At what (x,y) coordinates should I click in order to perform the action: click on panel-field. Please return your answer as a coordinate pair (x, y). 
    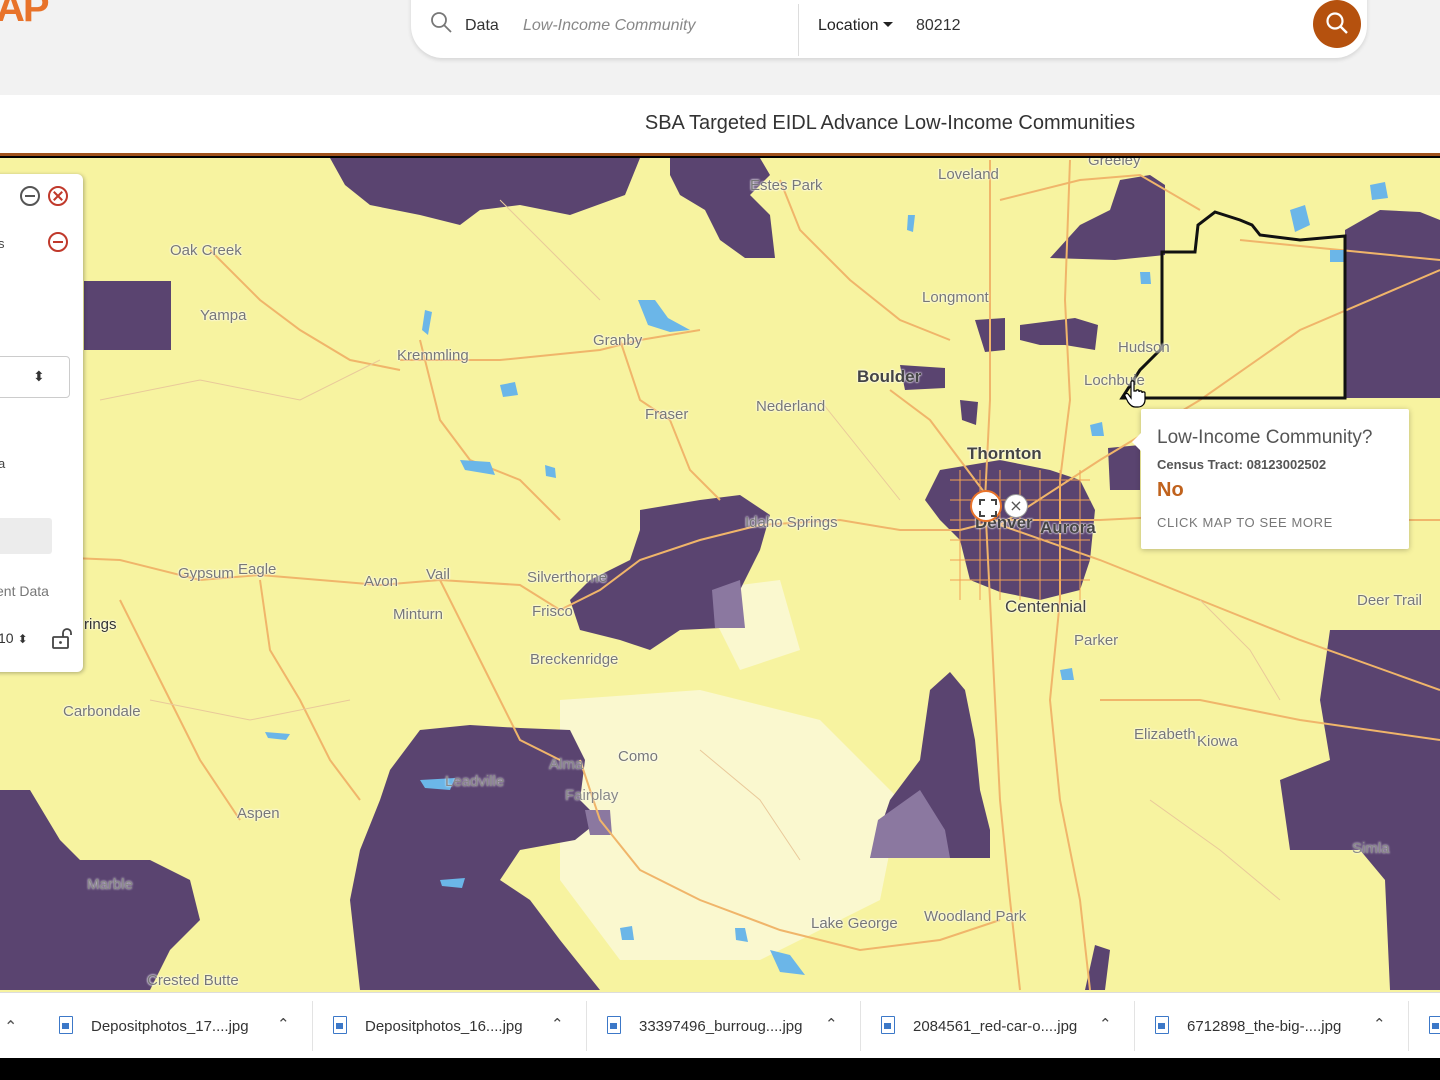
    Looking at the image, I should click on (26, 536).